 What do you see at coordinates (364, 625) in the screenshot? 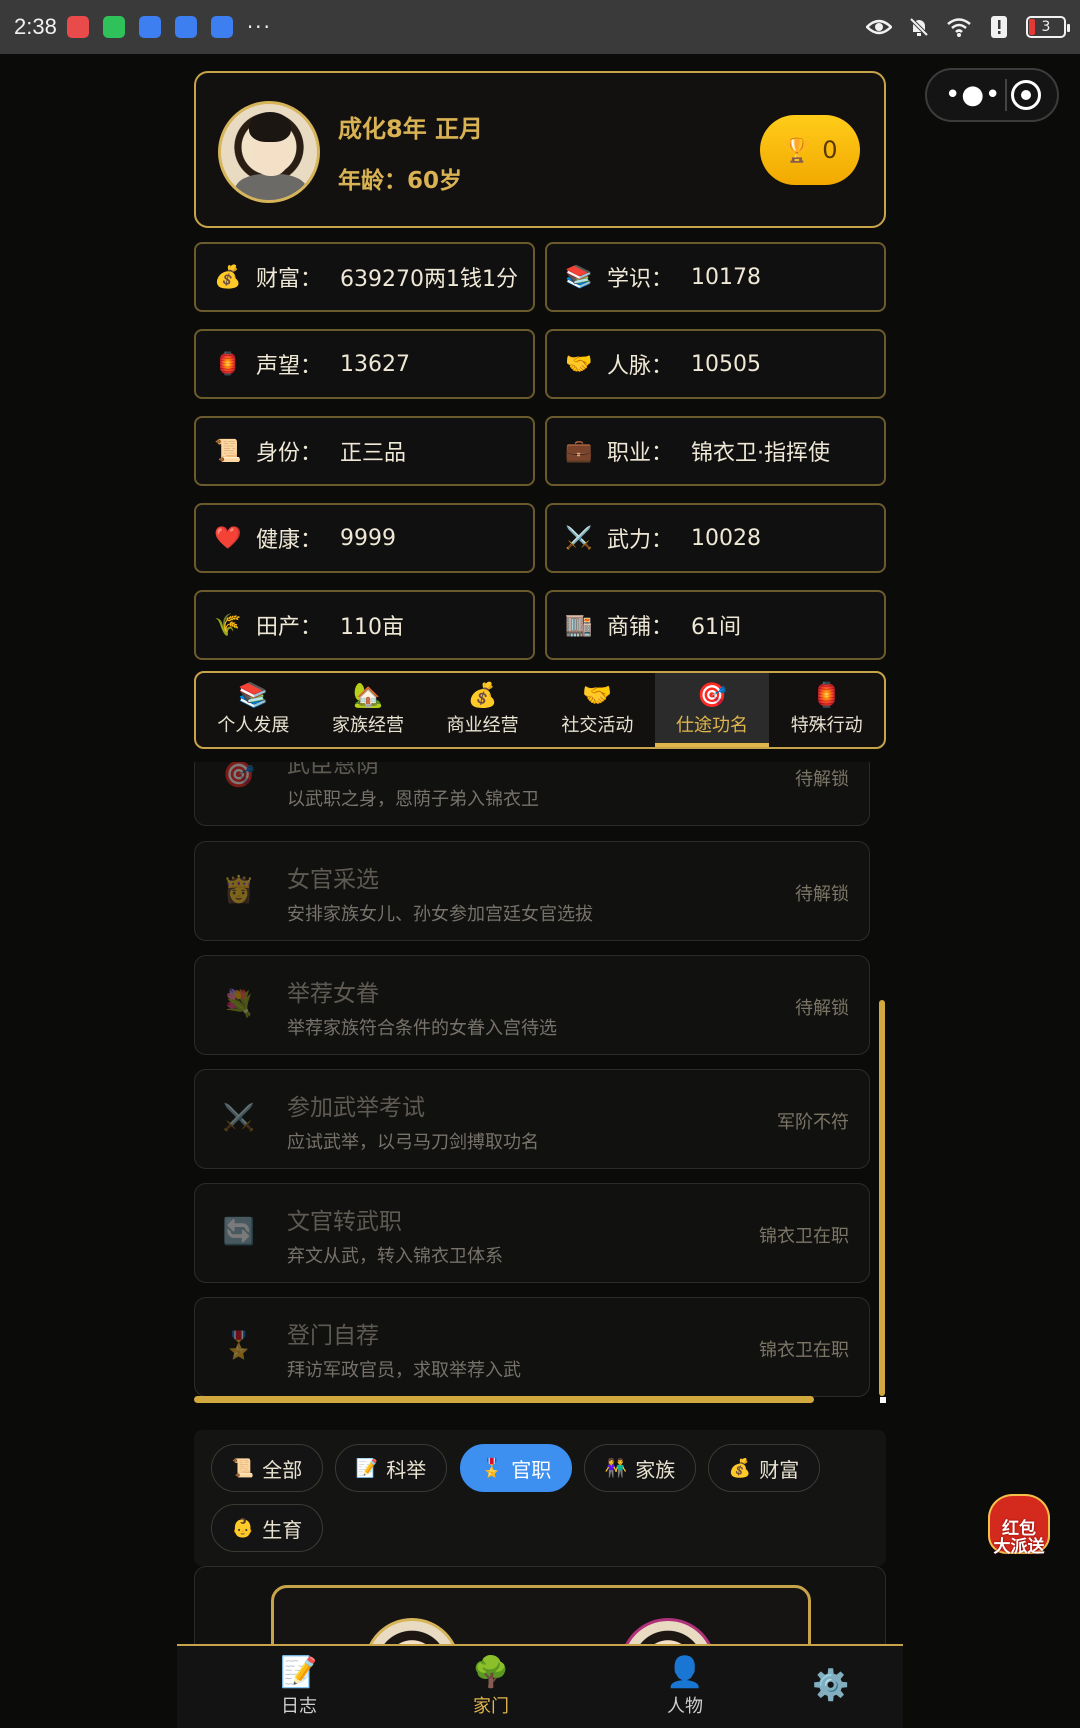
I see `stat-farmland: 🌾 田产： 110亩` at bounding box center [364, 625].